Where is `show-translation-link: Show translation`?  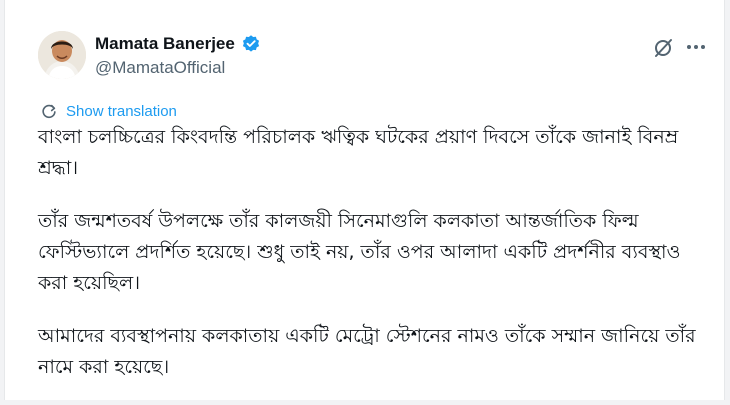
show-translation-link: Show translation is located at coordinates (108, 111).